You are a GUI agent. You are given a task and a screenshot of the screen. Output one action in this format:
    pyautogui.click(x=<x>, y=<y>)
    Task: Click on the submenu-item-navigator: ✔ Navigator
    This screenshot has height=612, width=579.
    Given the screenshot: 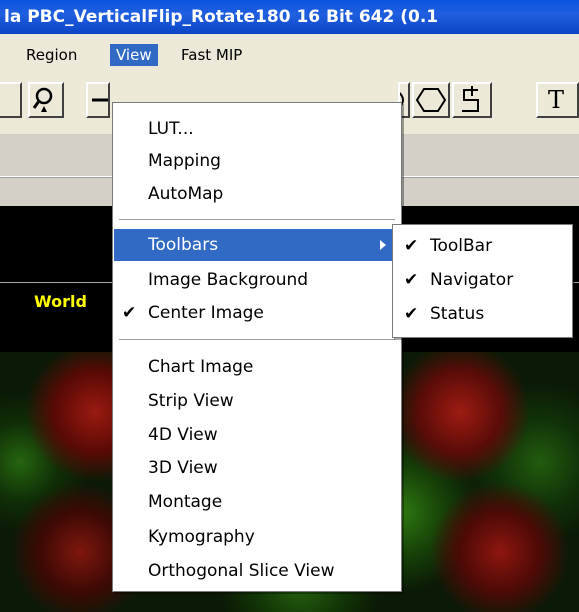 What is the action you would take?
    pyautogui.click(x=482, y=280)
    